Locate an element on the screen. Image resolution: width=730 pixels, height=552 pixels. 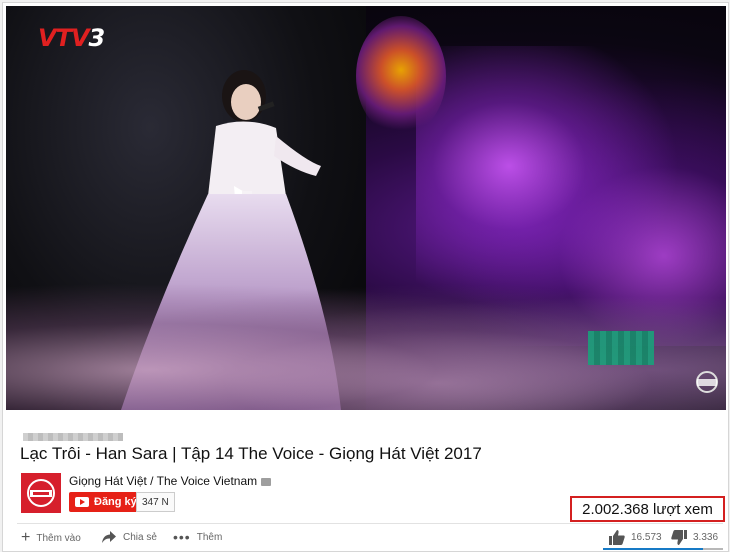
blurred-overlay is located at coordinates (621, 348).